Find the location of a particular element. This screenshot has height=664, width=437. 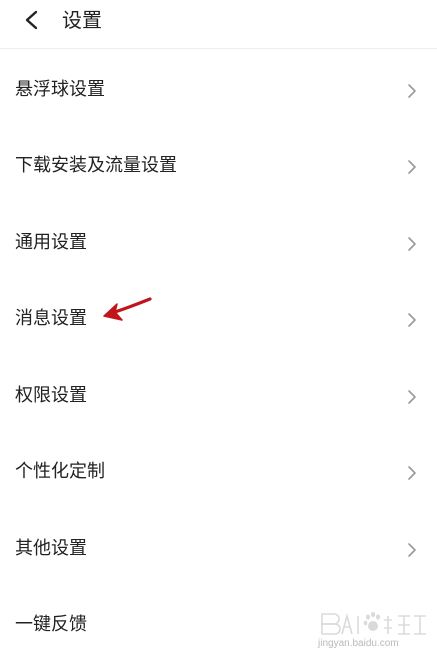

chevron-left-icon is located at coordinates (31, 20).